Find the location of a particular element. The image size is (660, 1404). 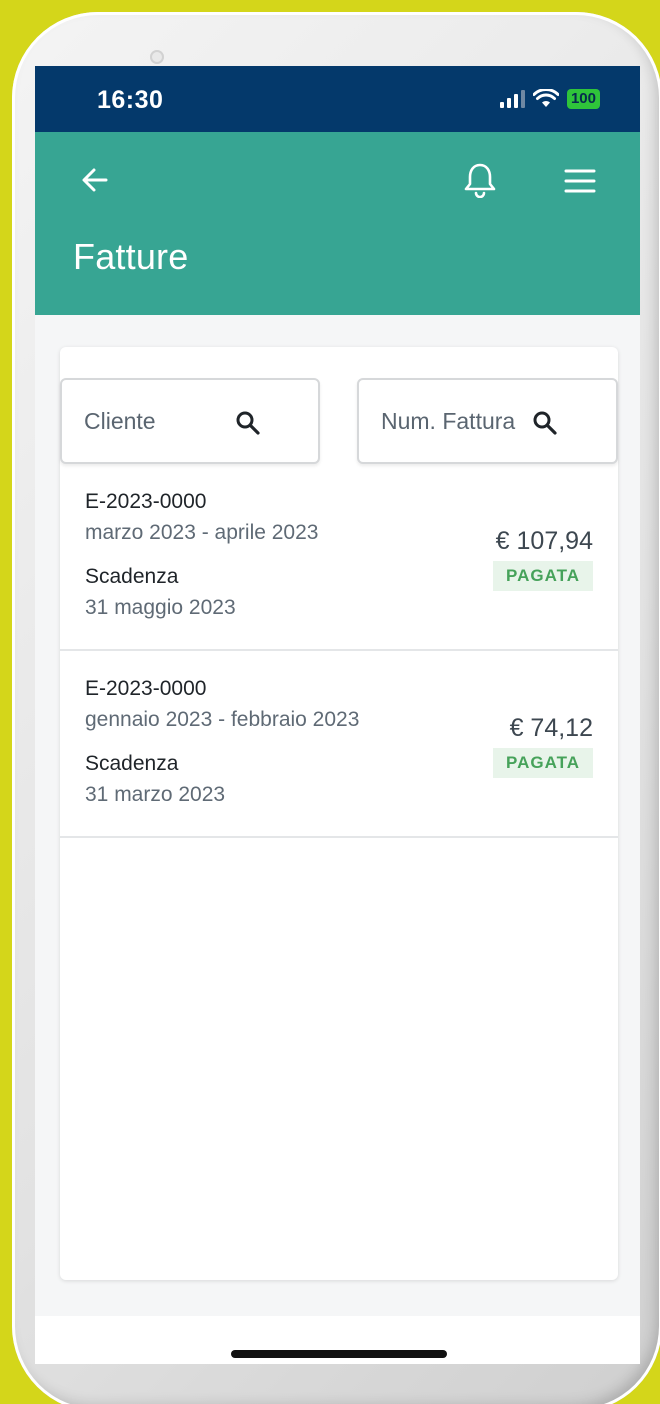

cliente-search-placeholder: Cliente is located at coordinates (120, 420).